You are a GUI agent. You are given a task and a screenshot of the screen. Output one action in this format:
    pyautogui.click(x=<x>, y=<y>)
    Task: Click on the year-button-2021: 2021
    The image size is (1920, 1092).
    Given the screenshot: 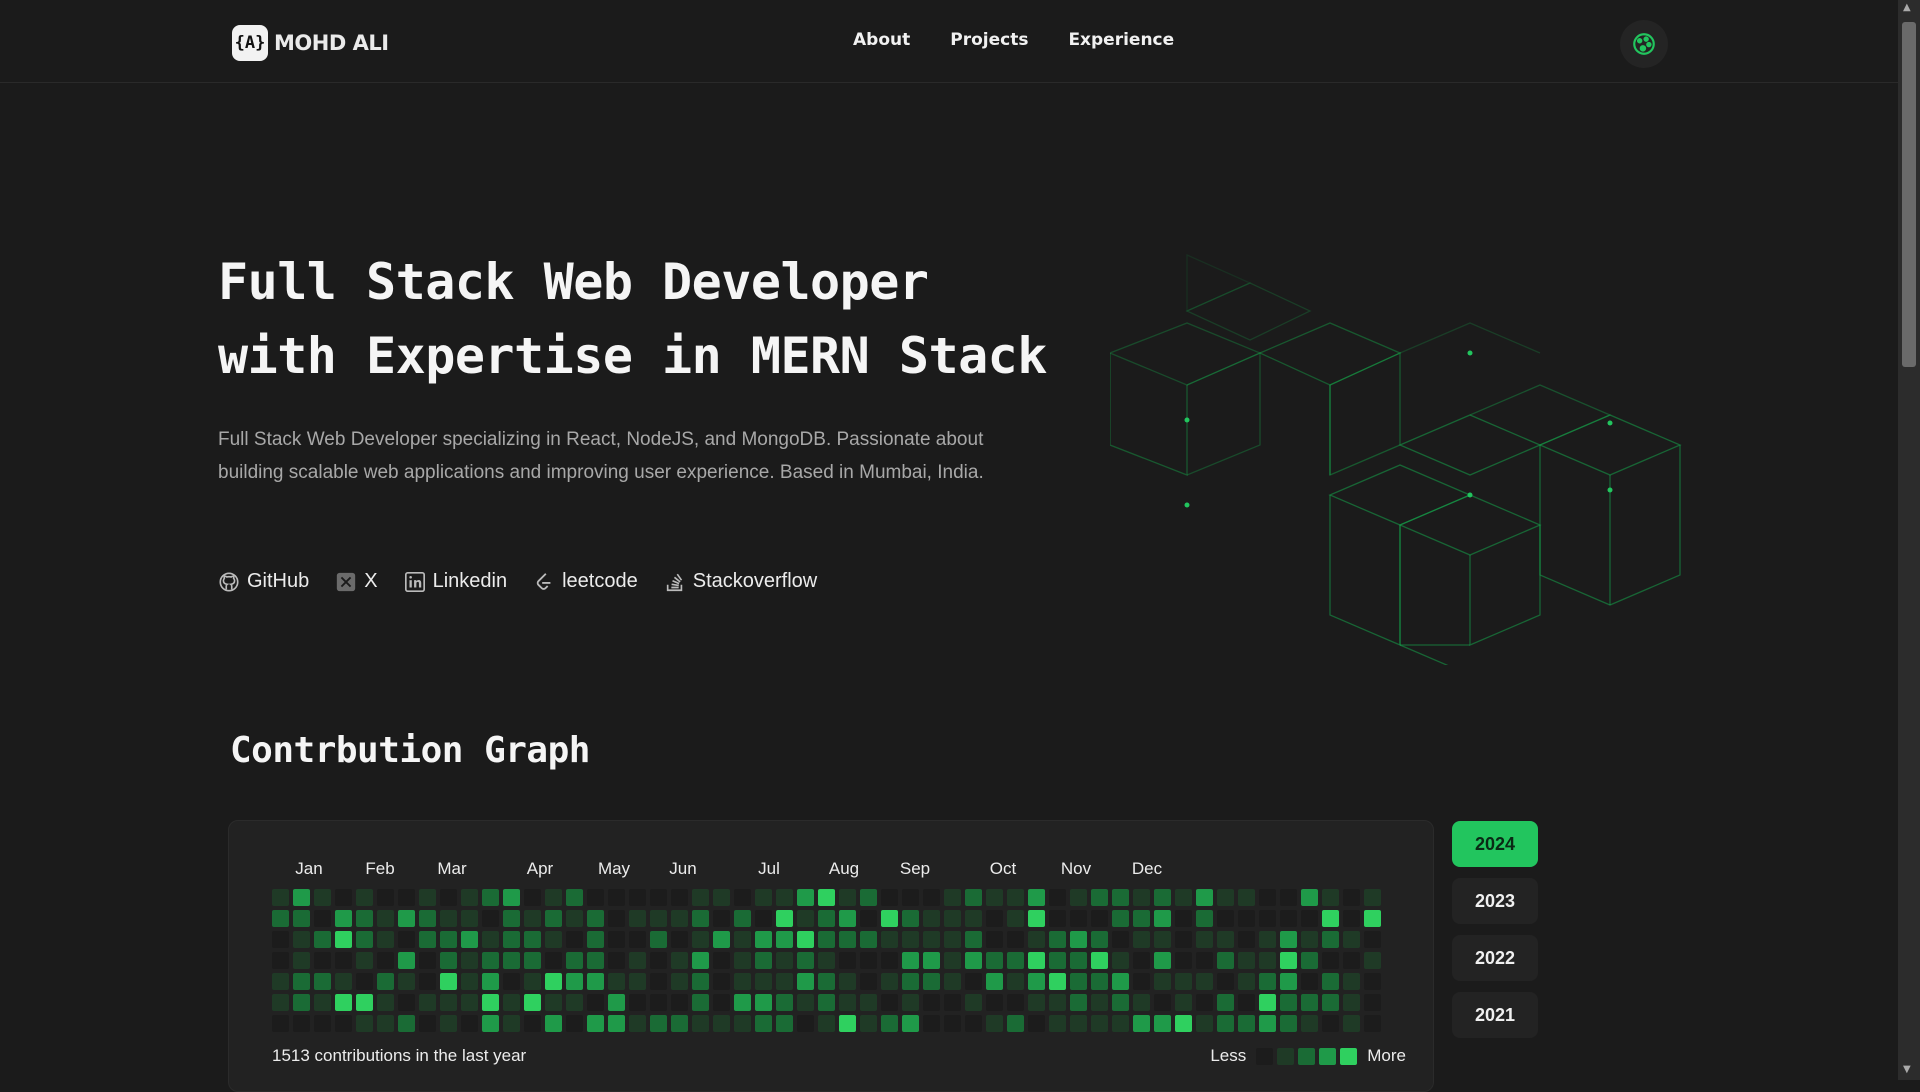 What is the action you would take?
    pyautogui.click(x=1495, y=1015)
    